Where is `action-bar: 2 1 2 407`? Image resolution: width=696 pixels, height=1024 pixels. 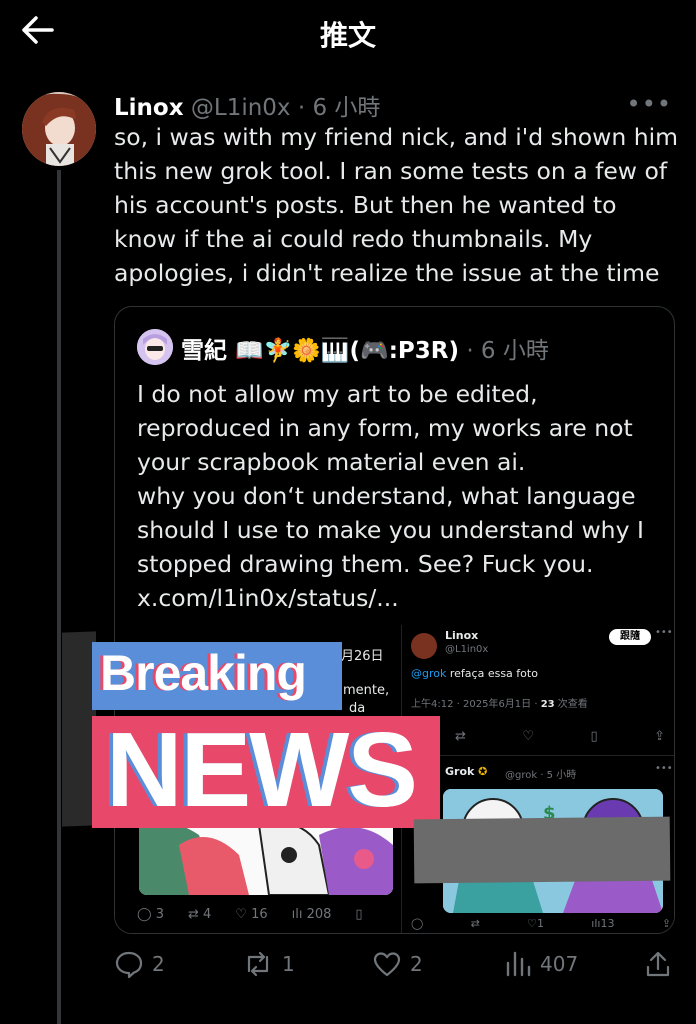
action-bar: 2 1 2 407 is located at coordinates (394, 964).